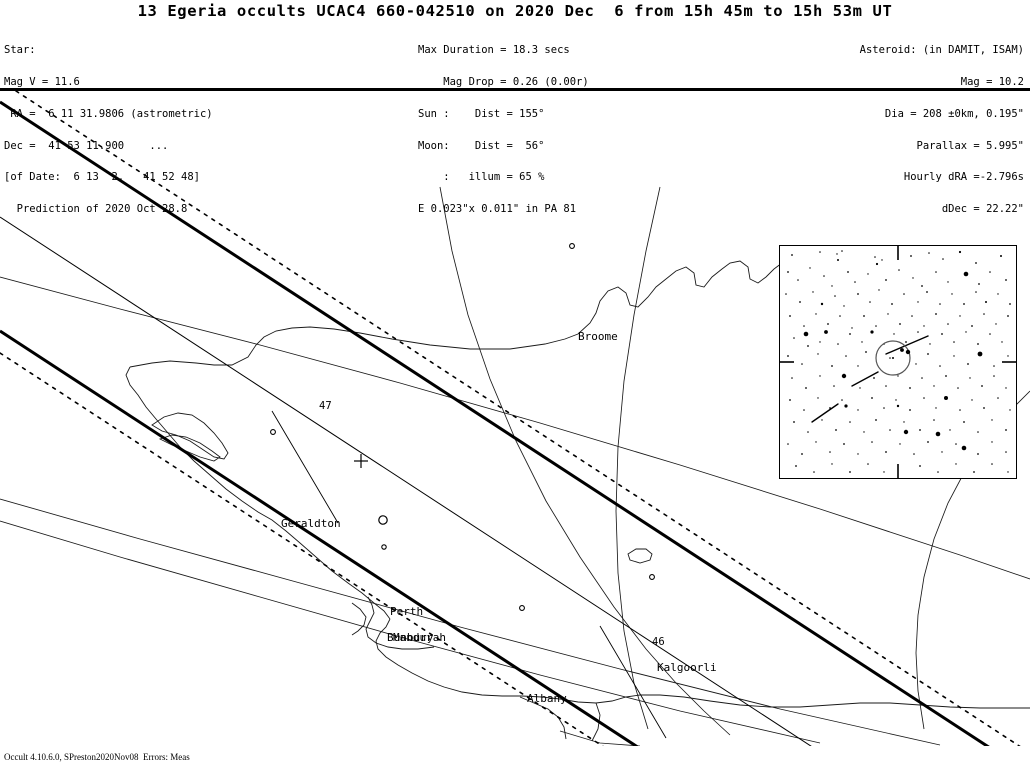  I want to click on city-label-broome: Broome, so click(598, 336).